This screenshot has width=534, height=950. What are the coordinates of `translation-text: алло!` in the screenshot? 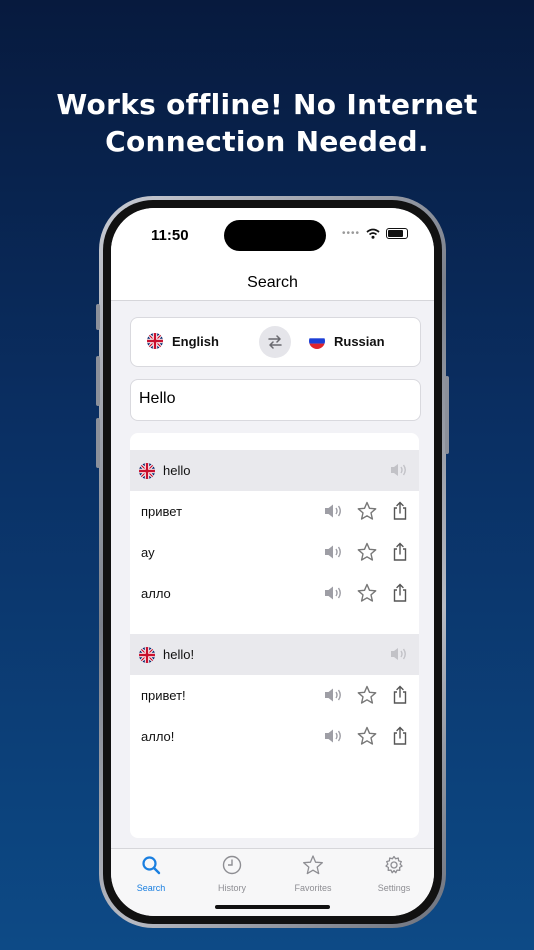 It's located at (158, 736).